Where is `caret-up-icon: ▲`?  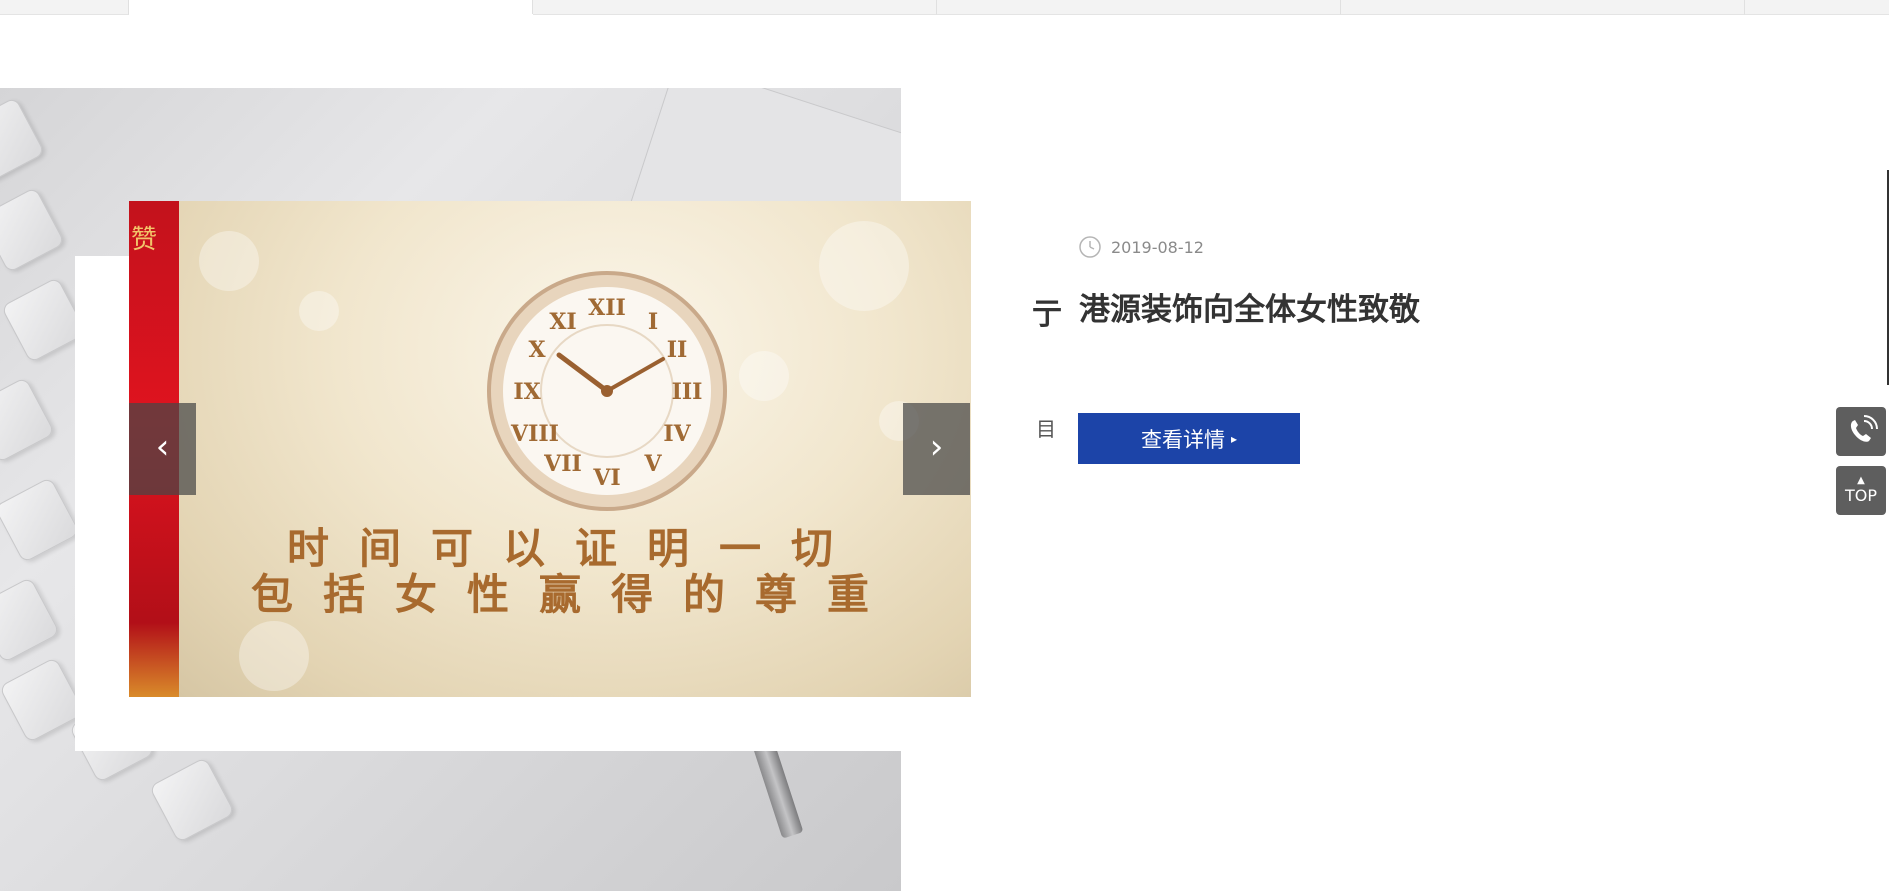
caret-up-icon: ▲ is located at coordinates (1861, 480).